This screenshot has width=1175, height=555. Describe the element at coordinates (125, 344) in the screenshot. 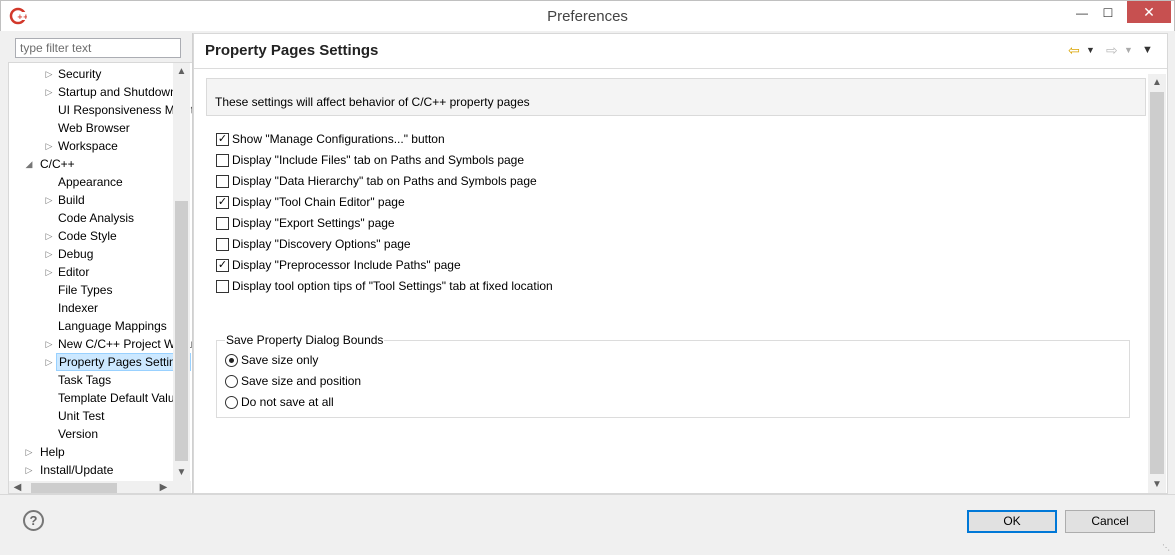

I see `tree-item-label: New C/C++ Project Wizard` at that location.